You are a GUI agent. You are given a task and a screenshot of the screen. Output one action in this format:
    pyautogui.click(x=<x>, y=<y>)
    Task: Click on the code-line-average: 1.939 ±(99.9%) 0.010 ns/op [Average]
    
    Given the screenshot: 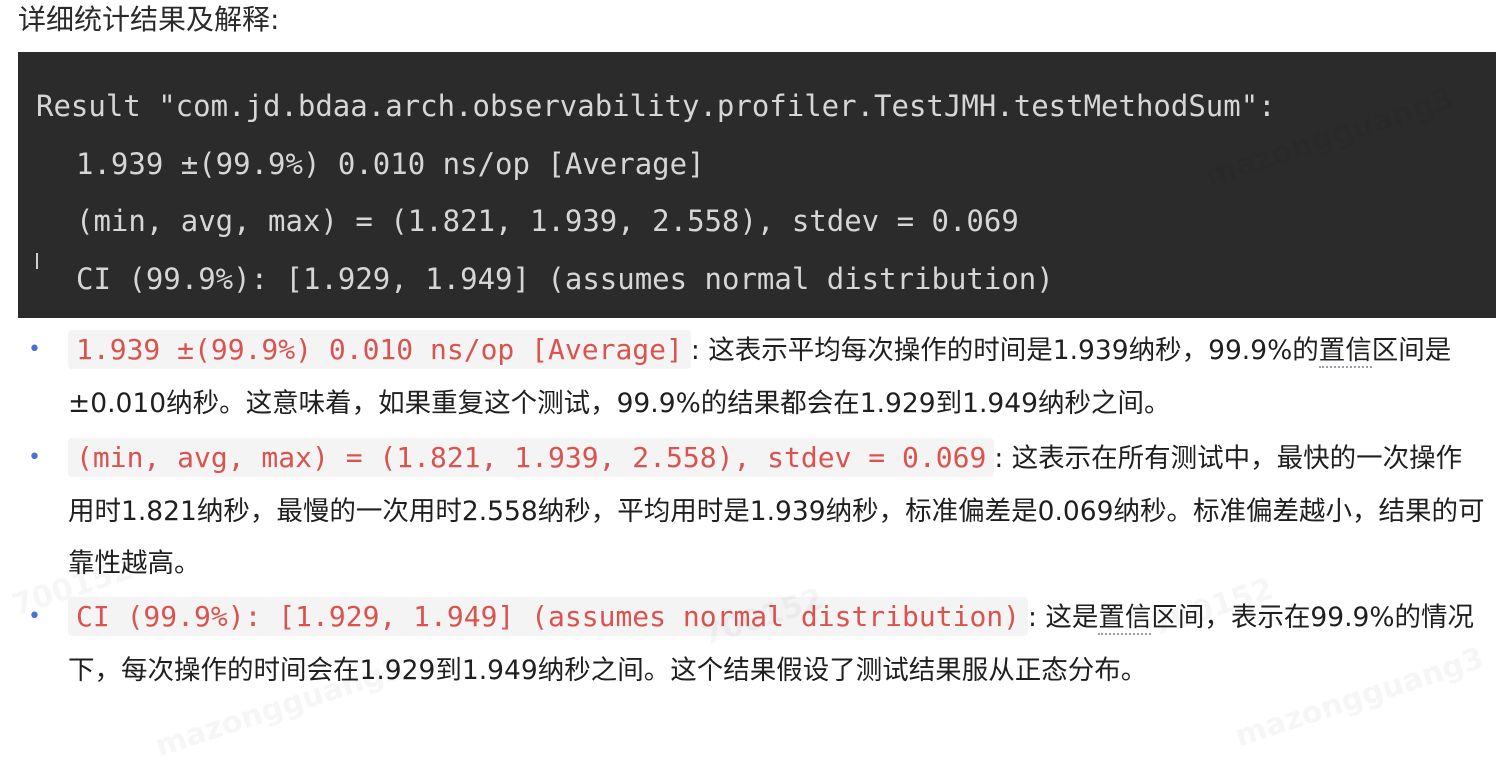 What is the action you would take?
    pyautogui.click(x=390, y=163)
    